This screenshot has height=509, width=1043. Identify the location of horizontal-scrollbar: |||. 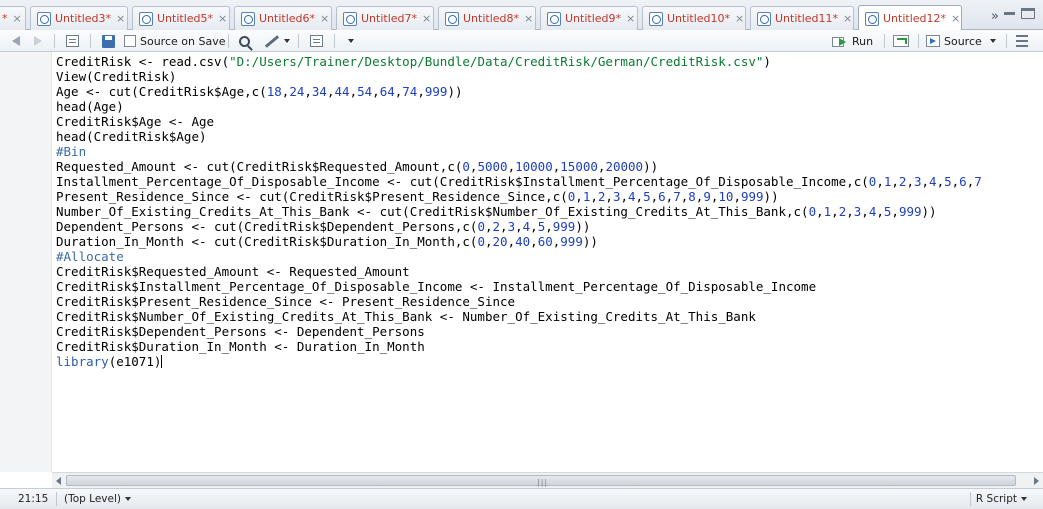
(547, 480).